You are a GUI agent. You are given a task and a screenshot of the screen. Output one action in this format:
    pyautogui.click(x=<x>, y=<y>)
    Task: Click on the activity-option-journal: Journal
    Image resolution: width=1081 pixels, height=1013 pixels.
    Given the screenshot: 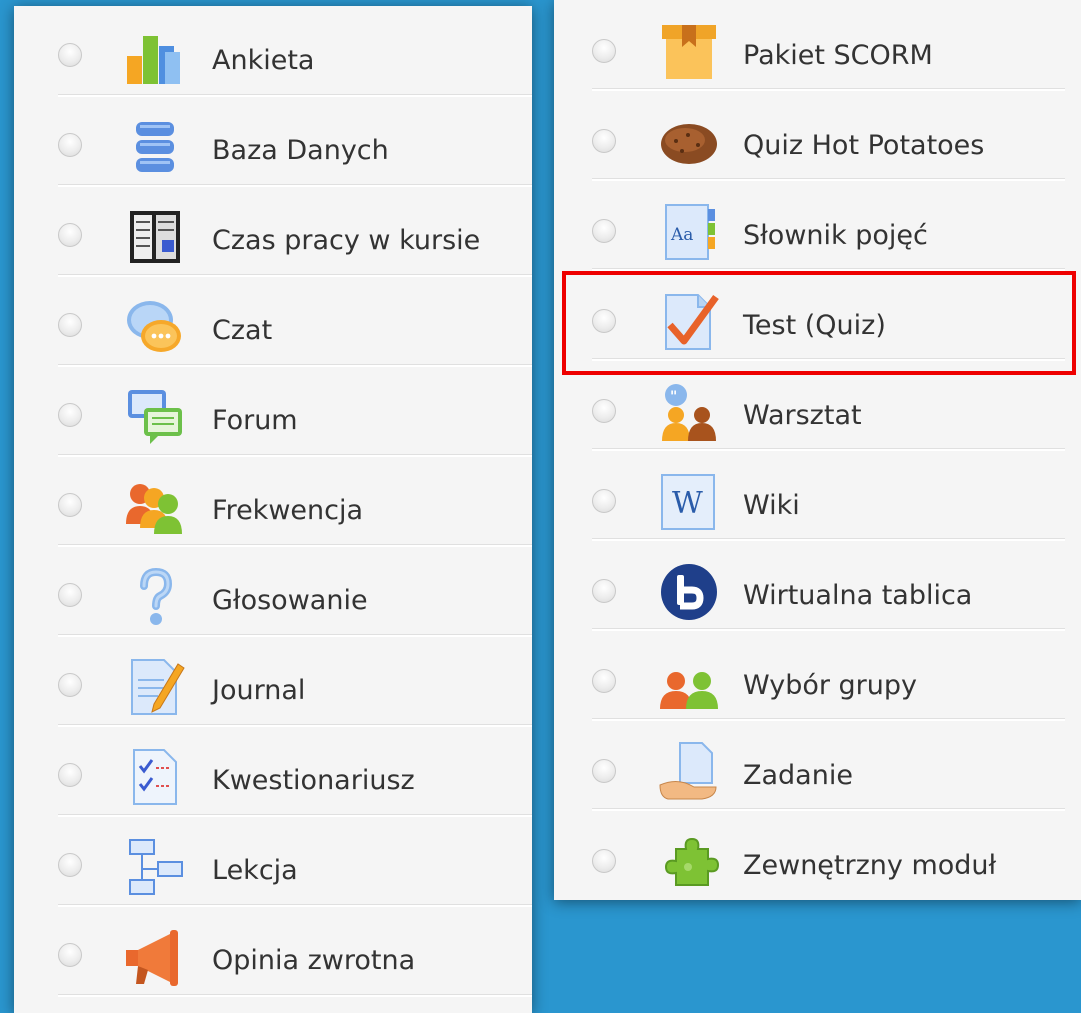 What is the action you would take?
    pyautogui.click(x=273, y=681)
    